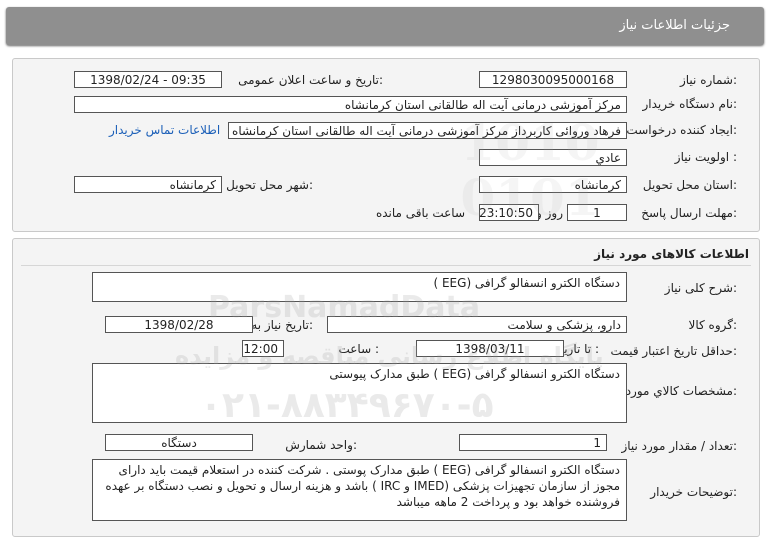 The width and height of the screenshot is (770, 545). Describe the element at coordinates (420, 213) in the screenshot. I see `deadline-remaining: ساعت باقی مانده` at that location.